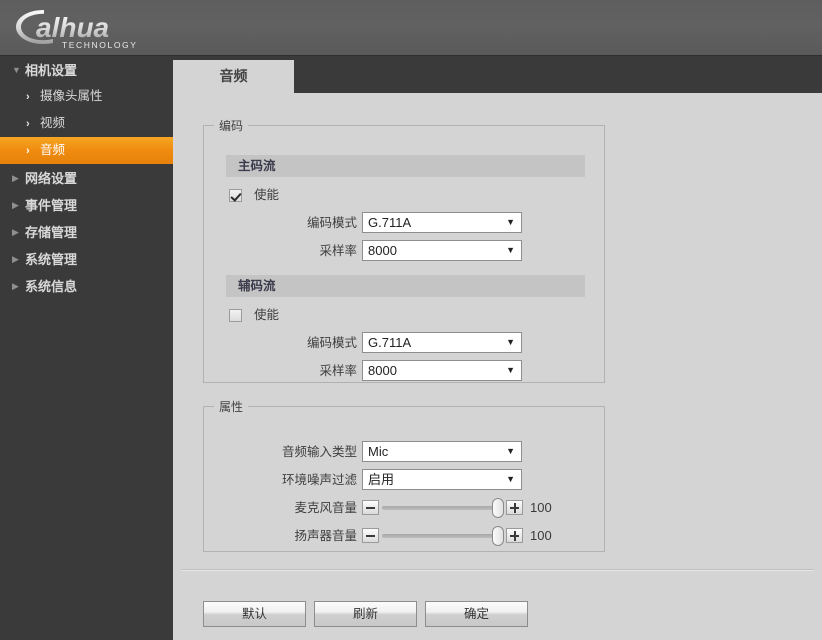 Image resolution: width=822 pixels, height=640 pixels. I want to click on aux-stream-enable-label: 使能, so click(267, 315).